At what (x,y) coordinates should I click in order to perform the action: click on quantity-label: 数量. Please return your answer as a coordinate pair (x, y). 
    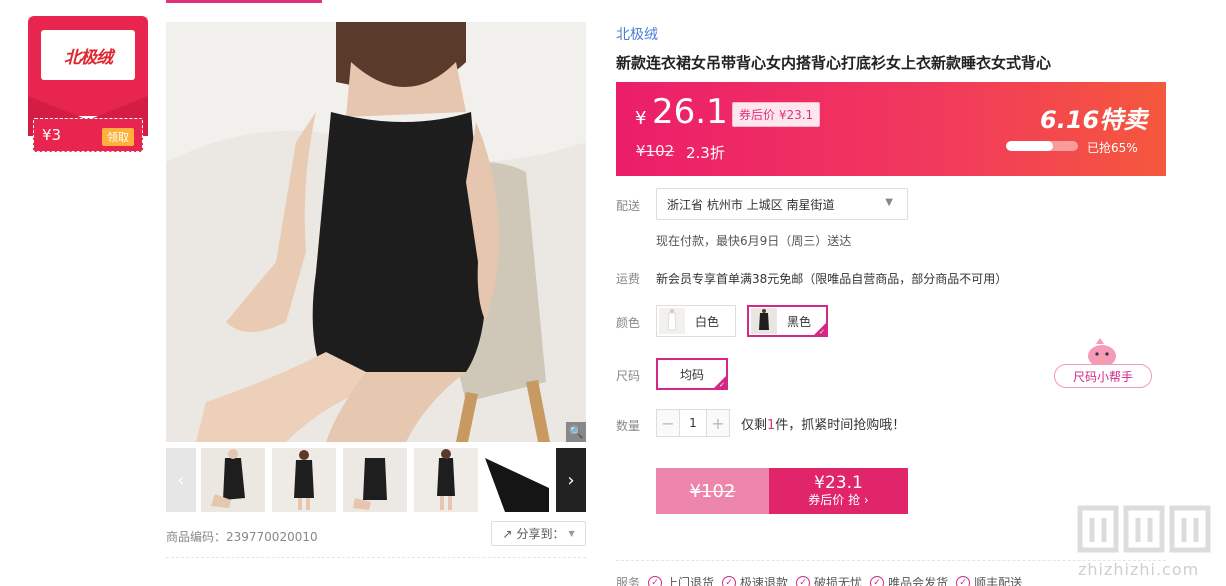
    Looking at the image, I should click on (628, 426).